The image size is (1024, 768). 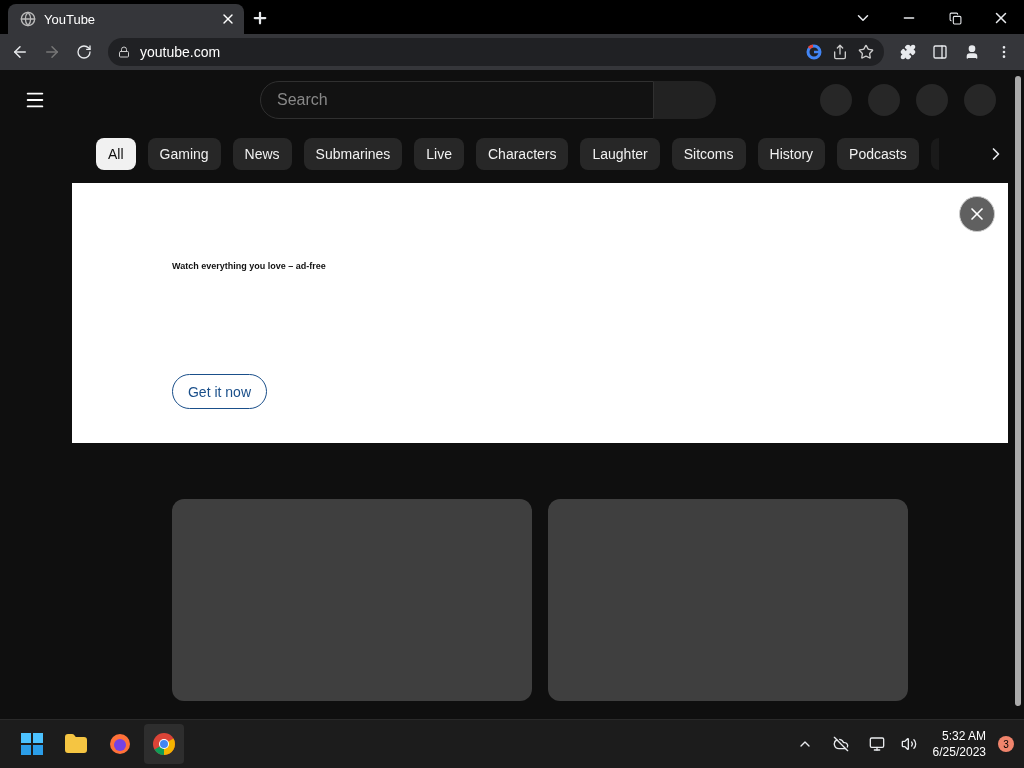 I want to click on globe-icon, so click(x=28, y=19).